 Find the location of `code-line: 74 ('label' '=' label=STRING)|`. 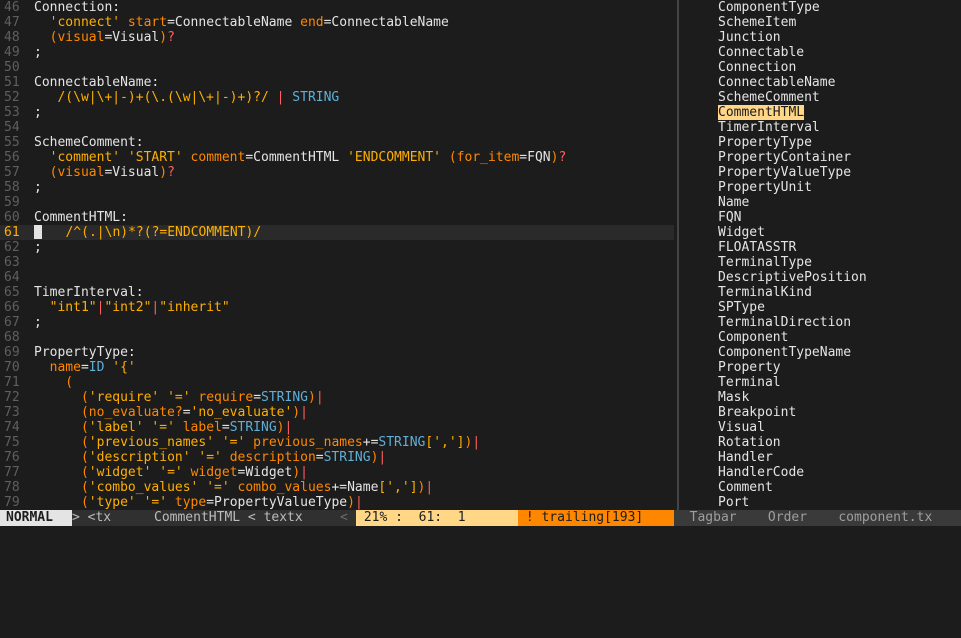

code-line: 74 ('label' '=' label=STRING)| is located at coordinates (337, 427).